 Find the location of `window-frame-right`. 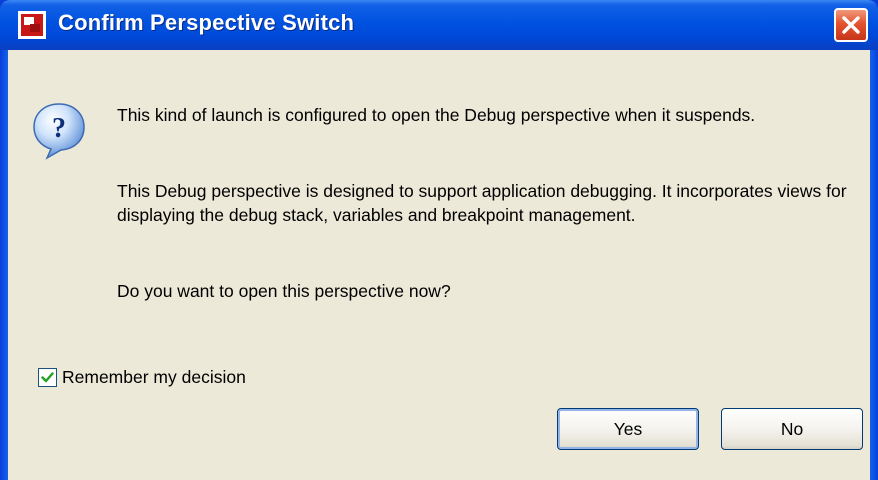

window-frame-right is located at coordinates (874, 265).